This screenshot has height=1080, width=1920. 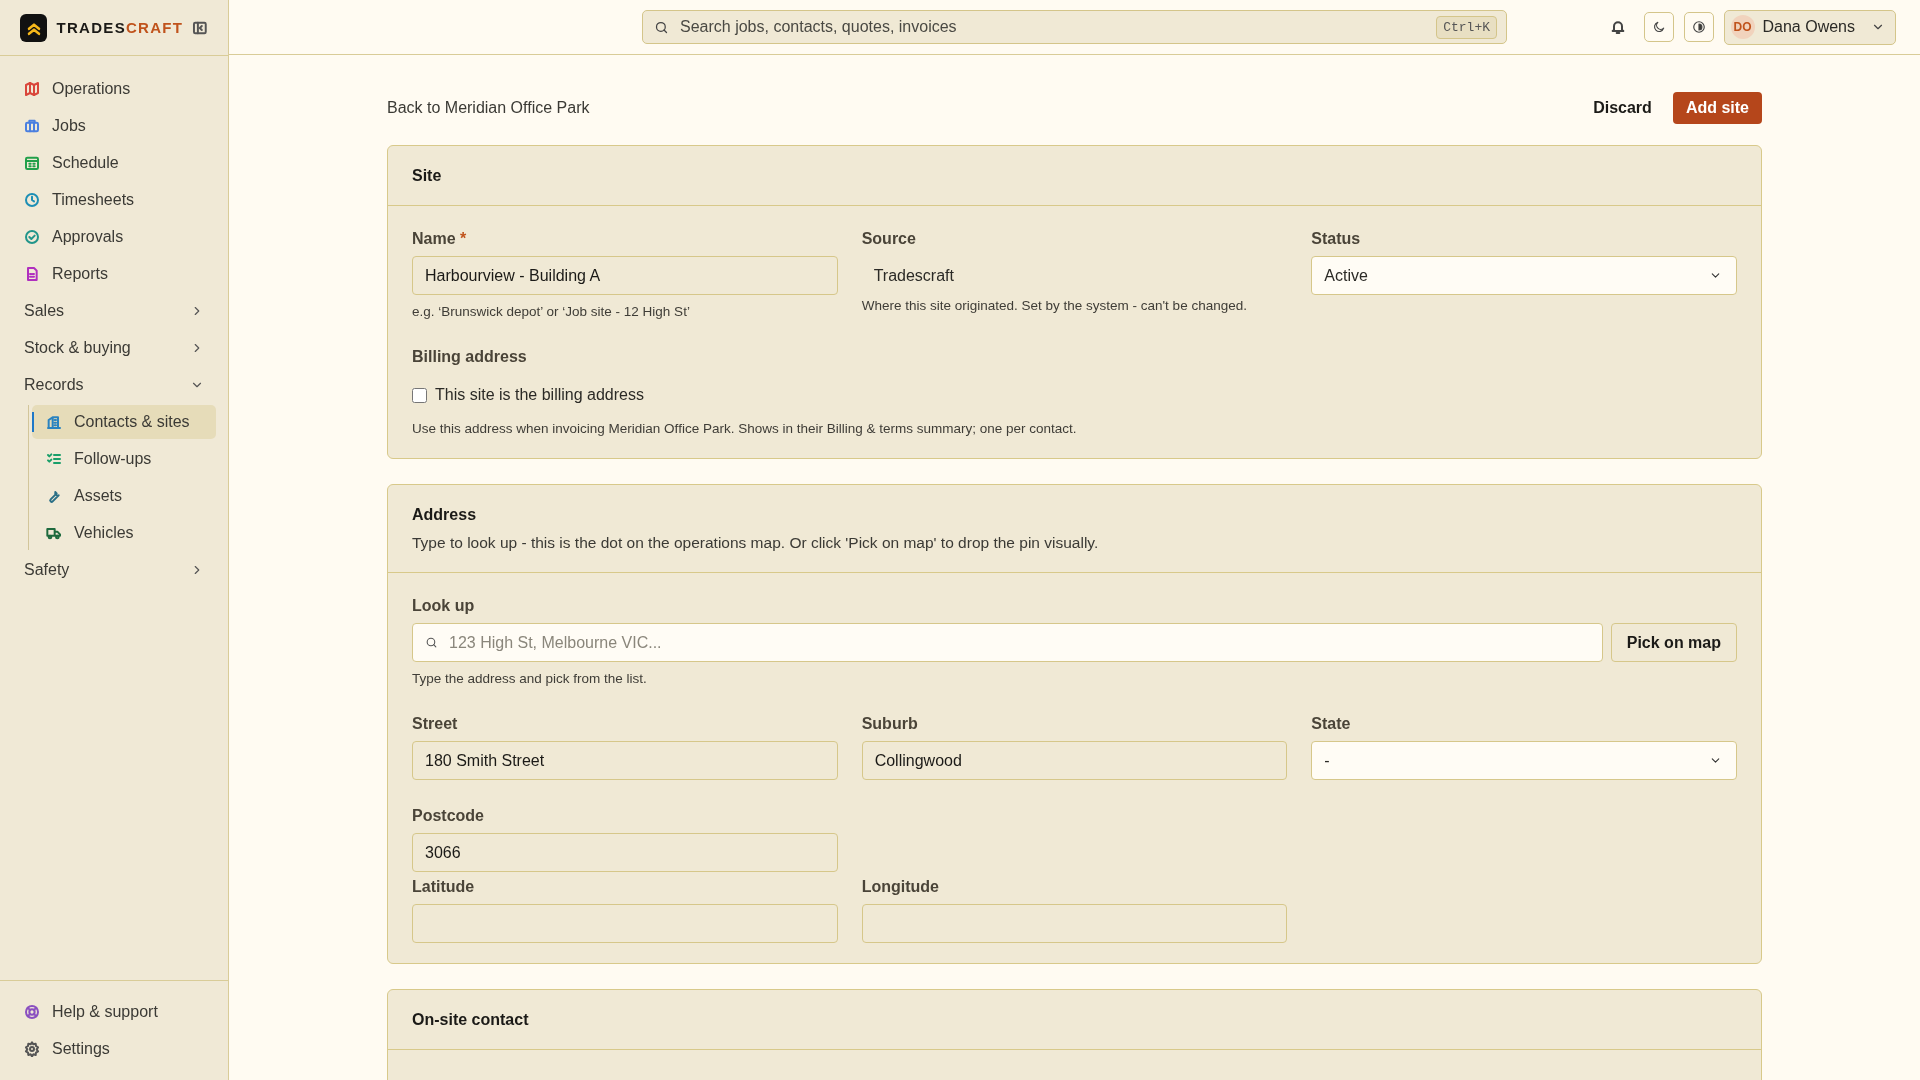 I want to click on field-label: Suburb, so click(x=889, y=724).